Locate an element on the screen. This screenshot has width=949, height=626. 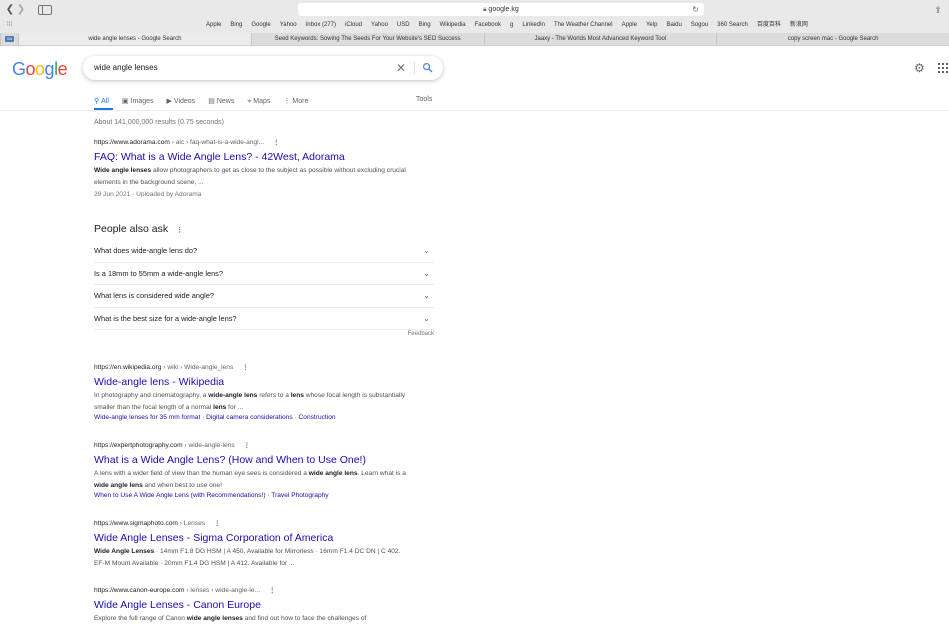
logo-letter: G is located at coordinates (19, 69).